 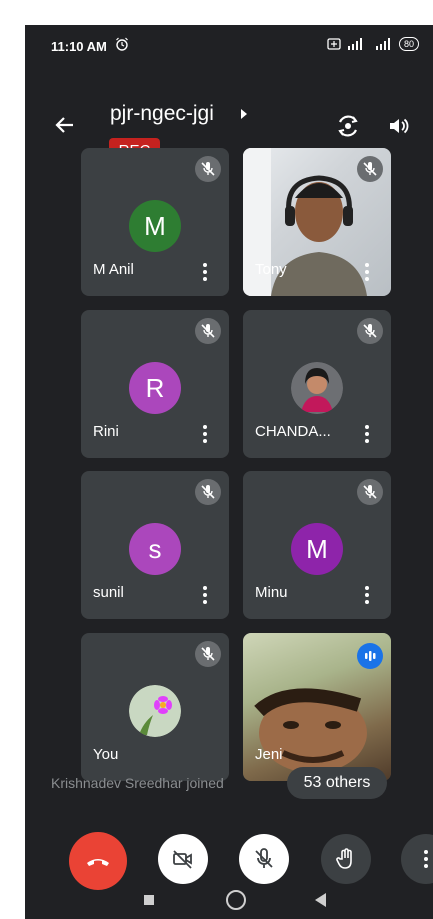 What do you see at coordinates (317, 222) in the screenshot?
I see `participant-tile-video: Tony` at bounding box center [317, 222].